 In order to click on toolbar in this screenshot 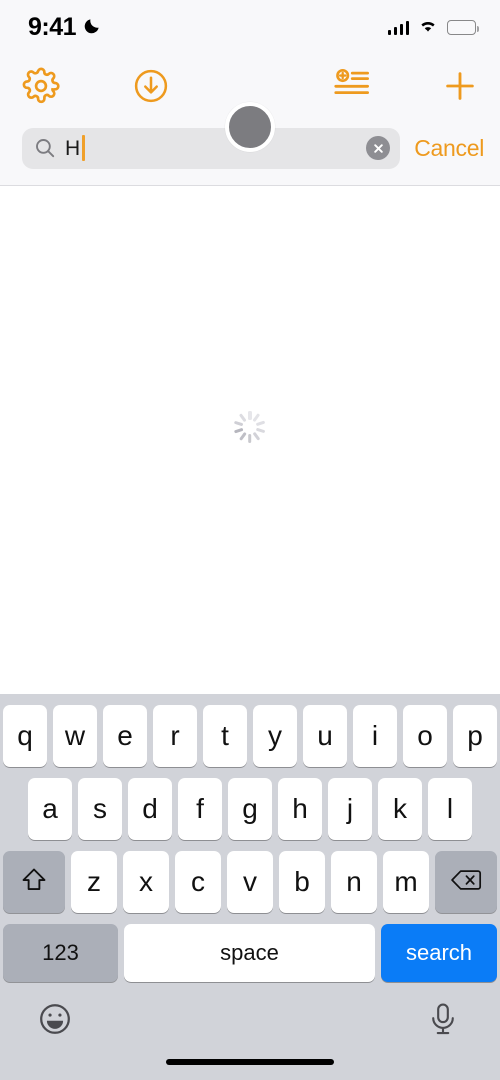, I will do `click(250, 86)`.